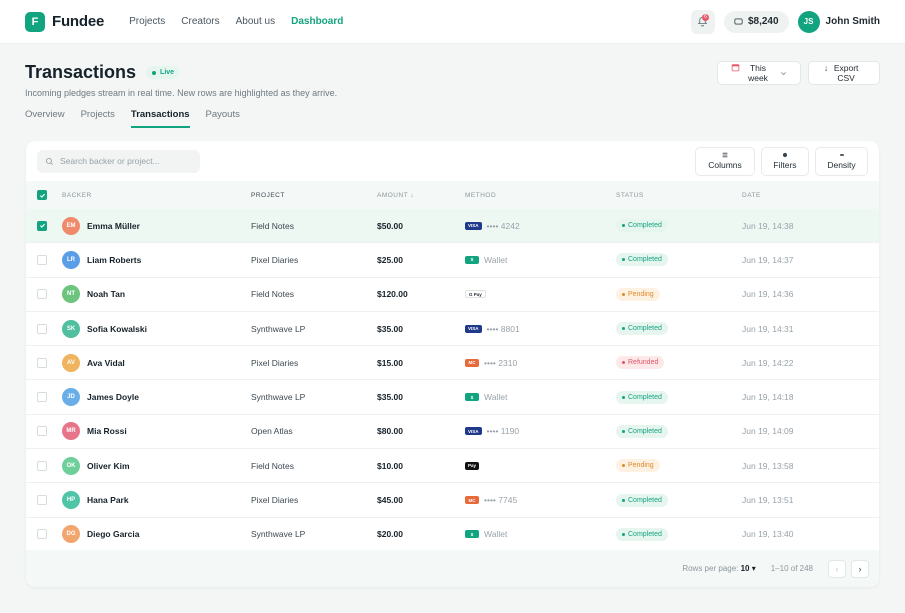 The width and height of the screenshot is (905, 613). What do you see at coordinates (452, 568) in the screenshot?
I see `table-footer: Rows per page: 10 ▾ 1–10 of 248 ‹ ›` at bounding box center [452, 568].